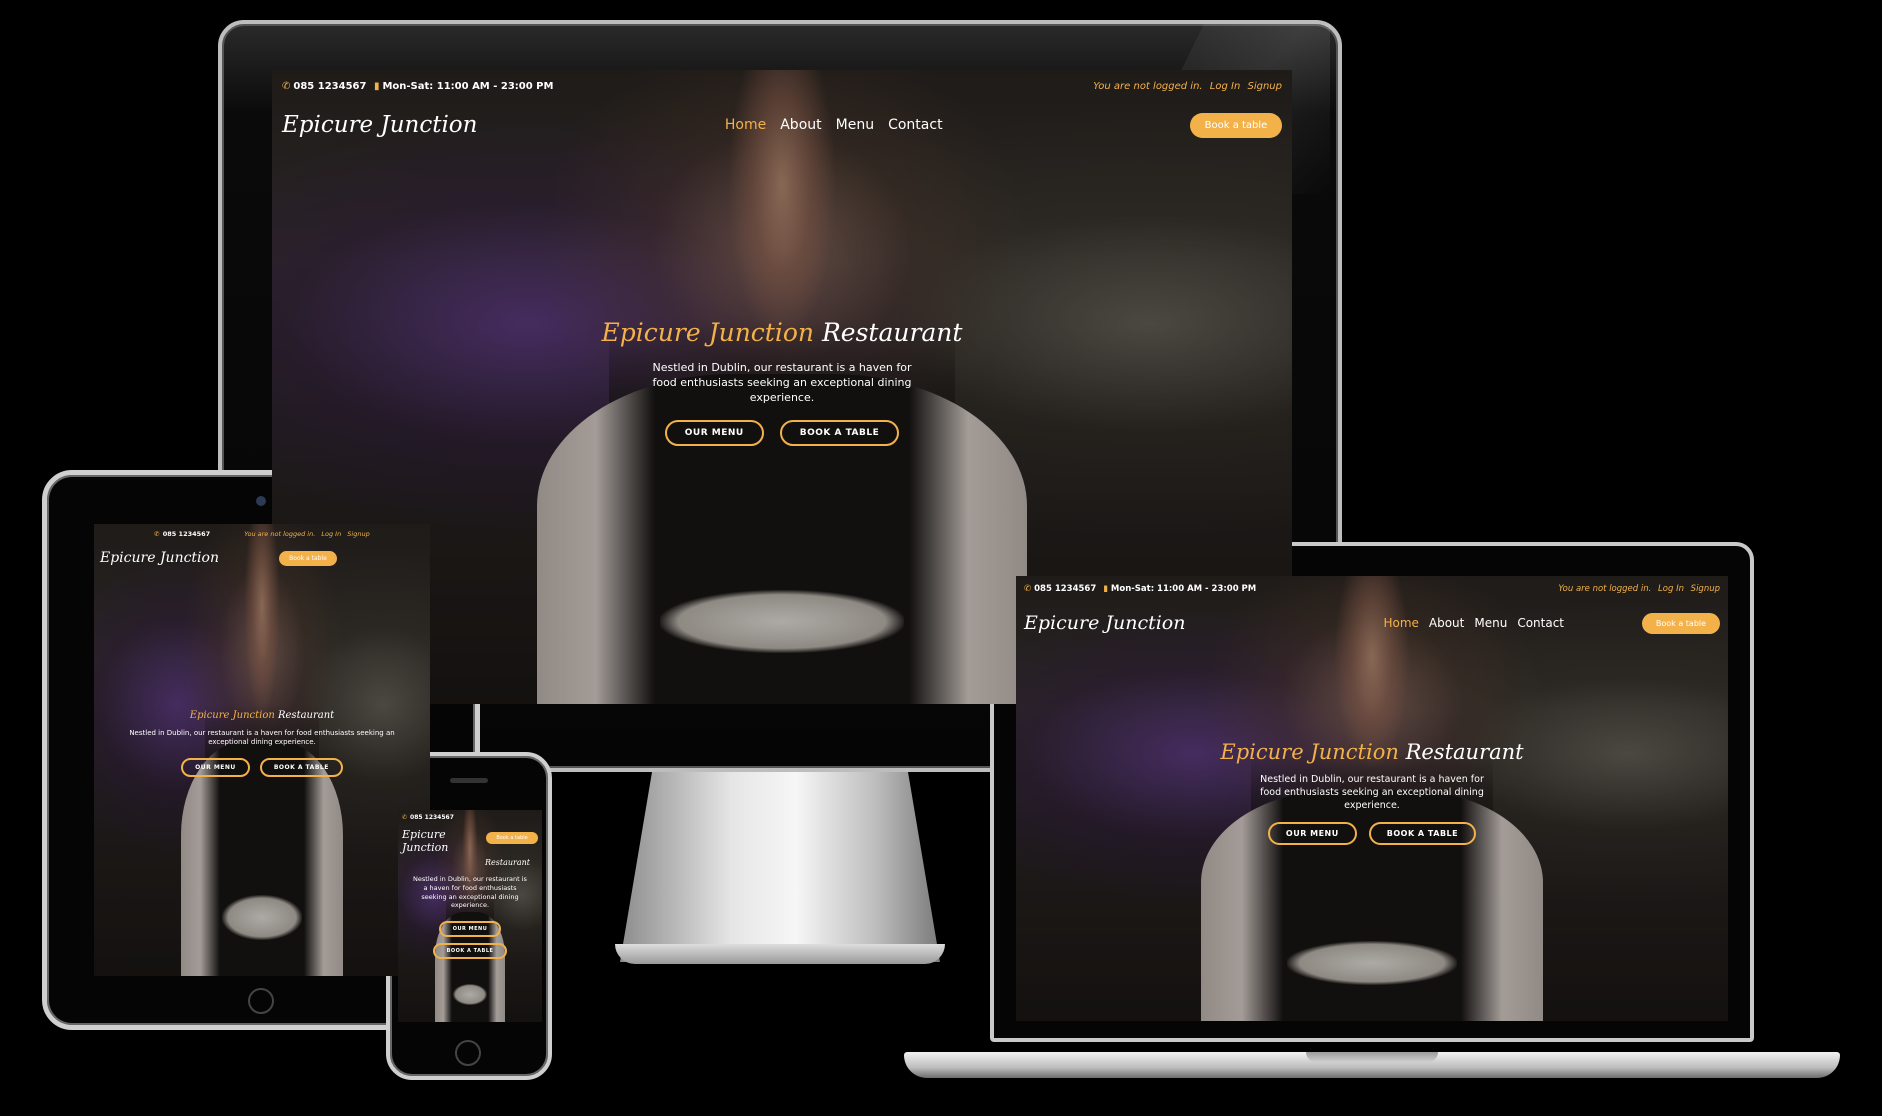 The width and height of the screenshot is (1882, 1116). I want to click on tablet-home-button, so click(261, 1001).